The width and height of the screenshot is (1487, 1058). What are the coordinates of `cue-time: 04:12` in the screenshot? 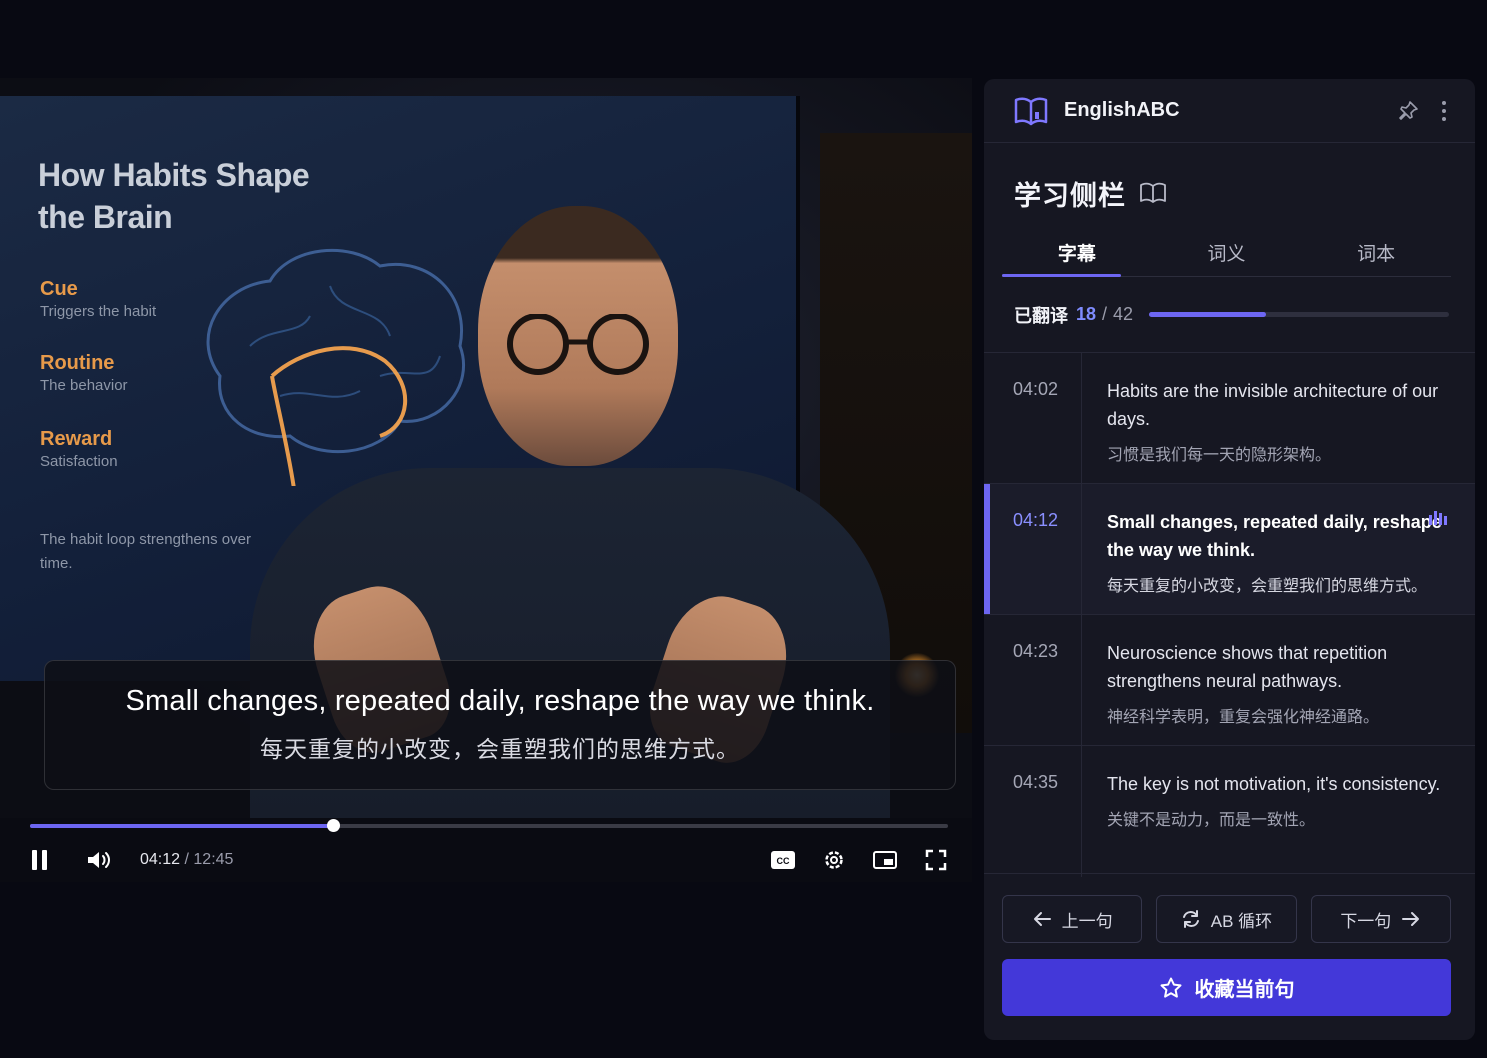 It's located at (1033, 549).